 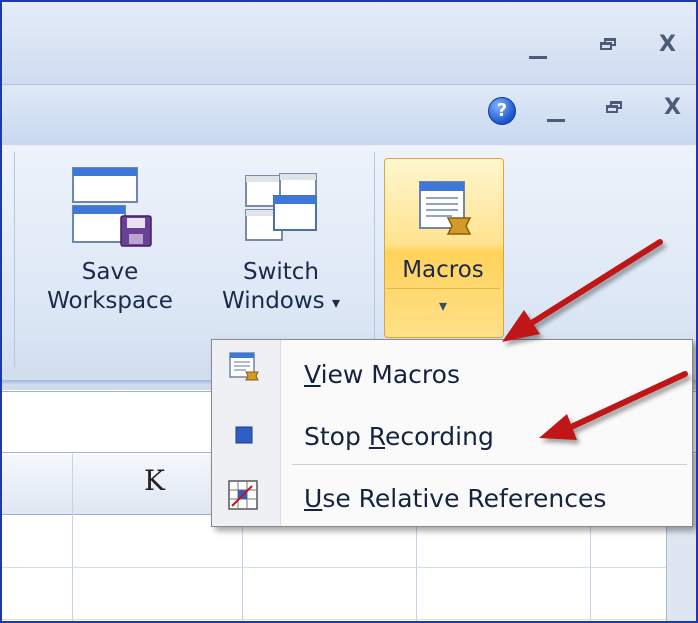 What do you see at coordinates (281, 272) in the screenshot?
I see `switch-windows-label-line1: Switch` at bounding box center [281, 272].